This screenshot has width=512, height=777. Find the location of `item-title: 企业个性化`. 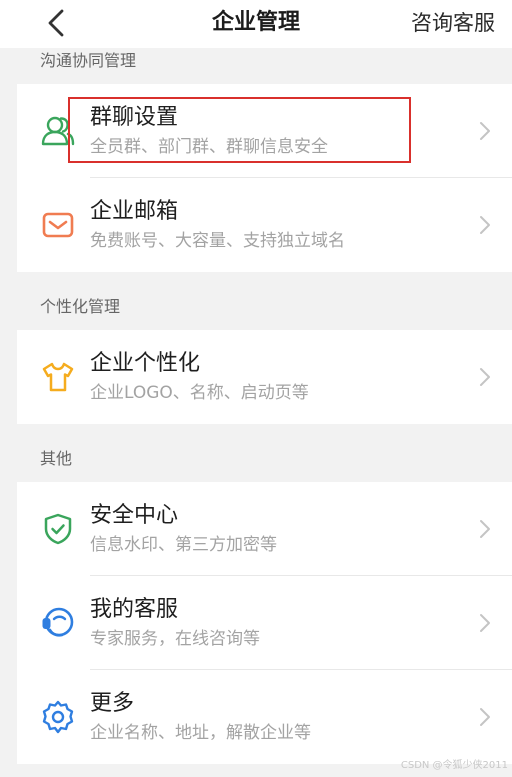

item-title: 企业个性化 is located at coordinates (145, 363).